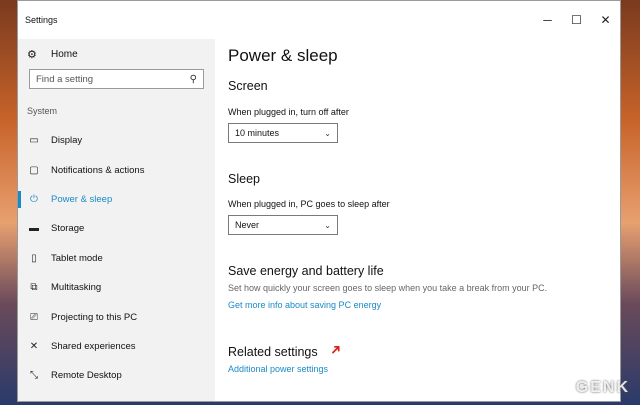 The height and width of the screenshot is (405, 640). What do you see at coordinates (68, 229) in the screenshot?
I see `sidebar-item-label: Storage` at bounding box center [68, 229].